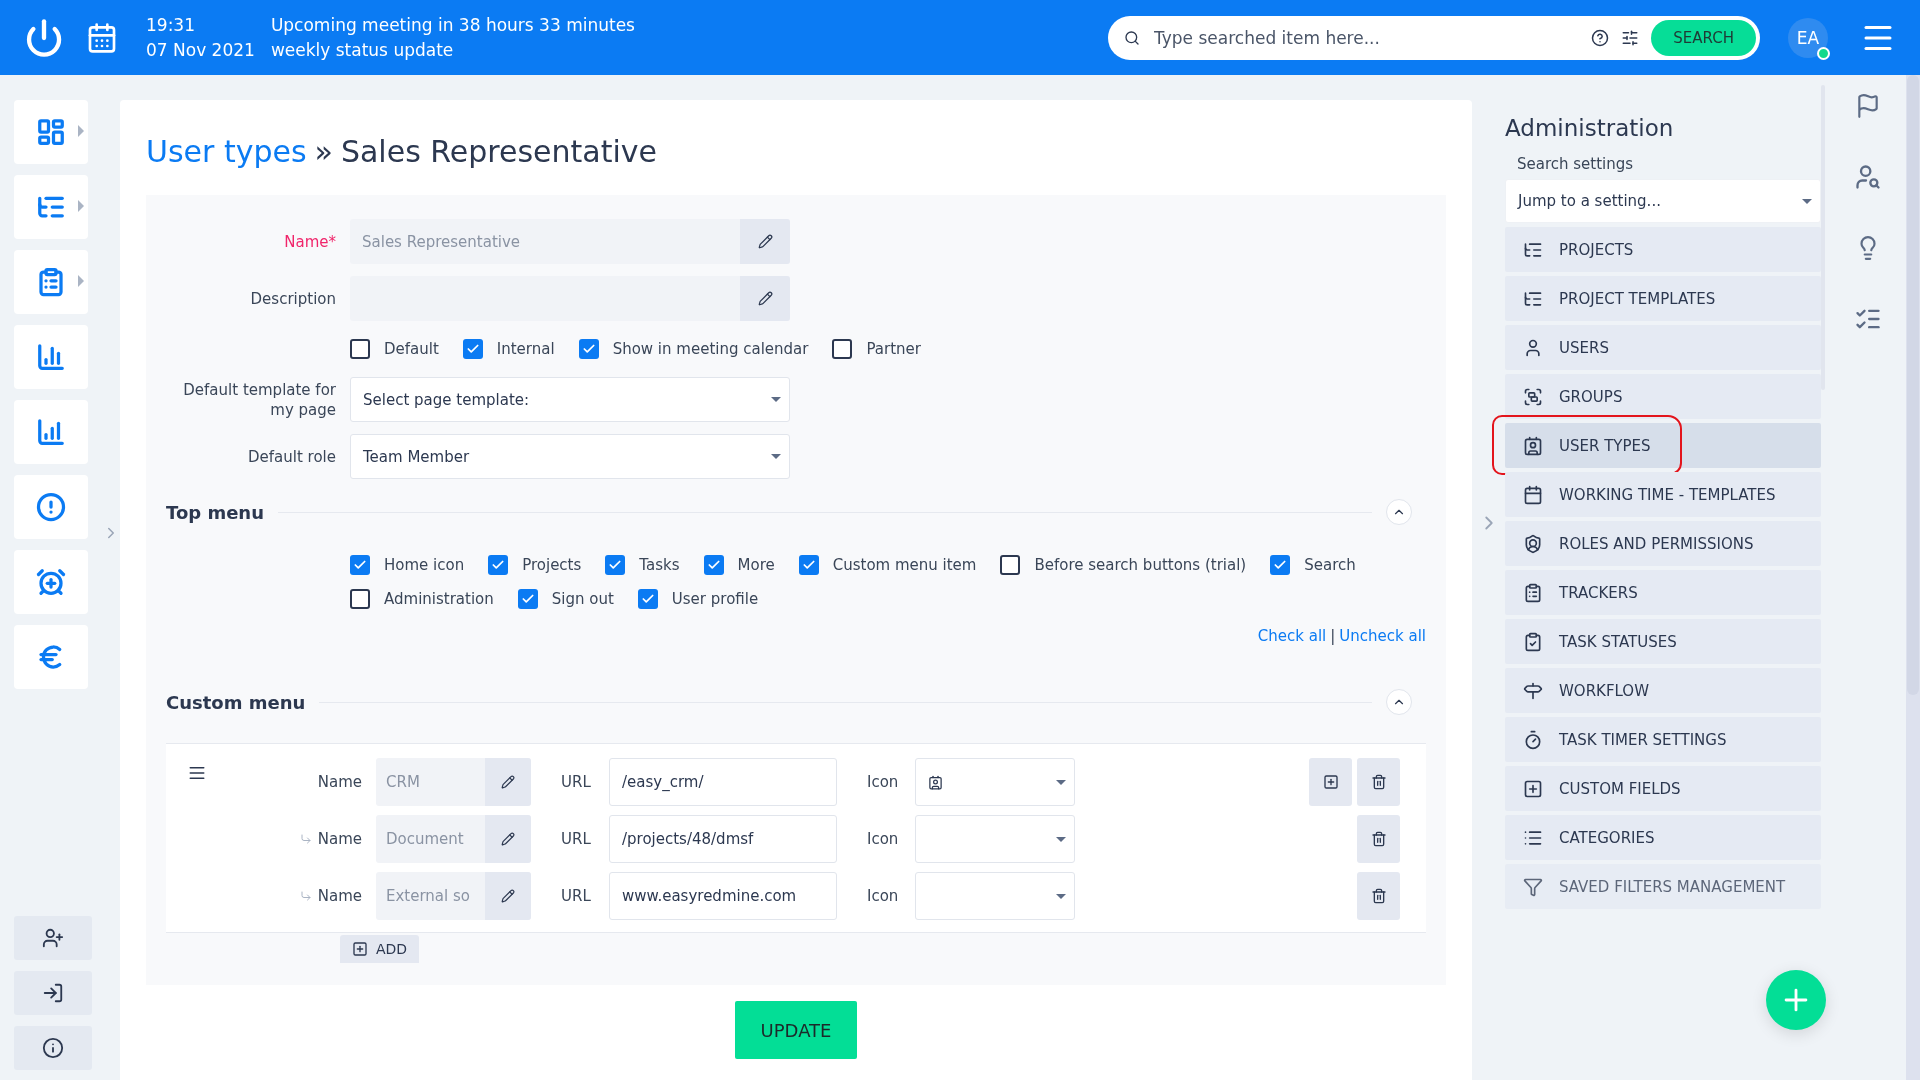 The image size is (1920, 1080). What do you see at coordinates (723, 896) in the screenshot?
I see `url-input-field: www.easyredmine.com` at bounding box center [723, 896].